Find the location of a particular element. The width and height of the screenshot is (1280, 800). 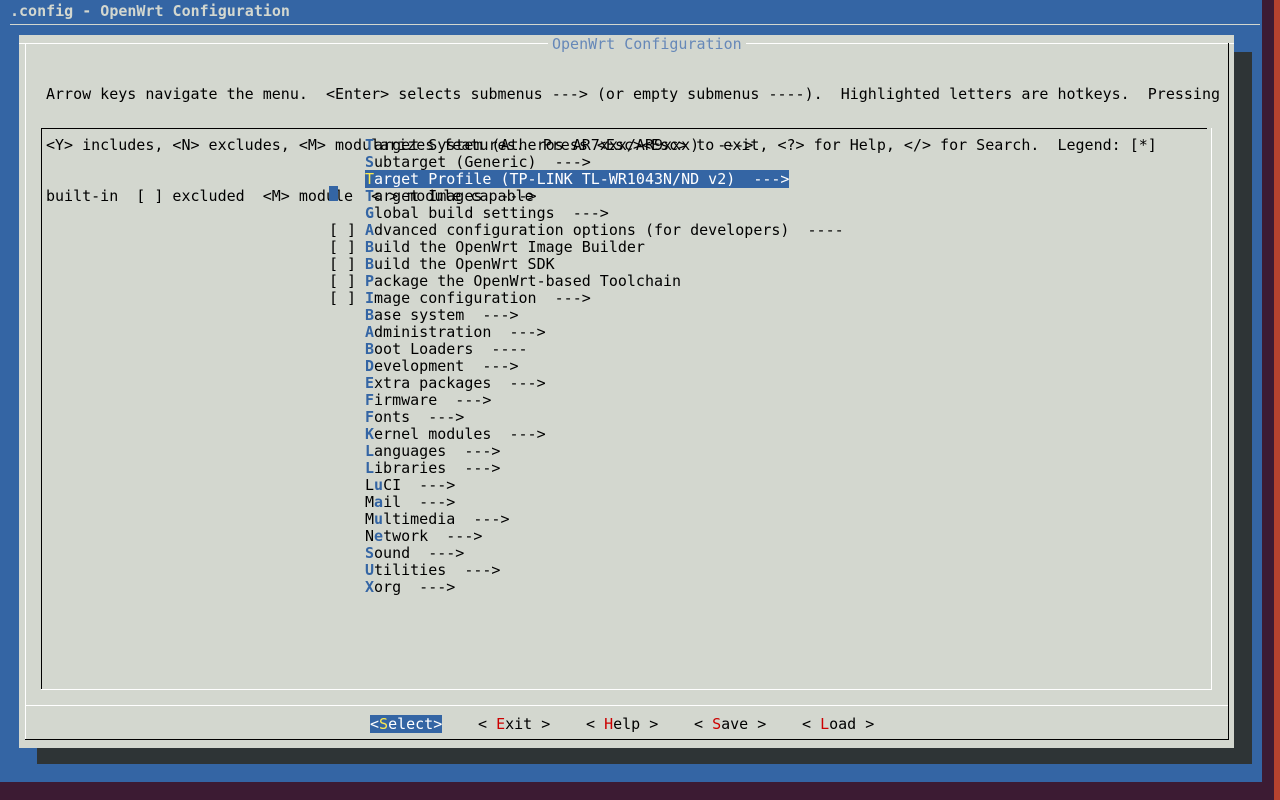

menu-item: Extra packages ---> is located at coordinates (437, 383).